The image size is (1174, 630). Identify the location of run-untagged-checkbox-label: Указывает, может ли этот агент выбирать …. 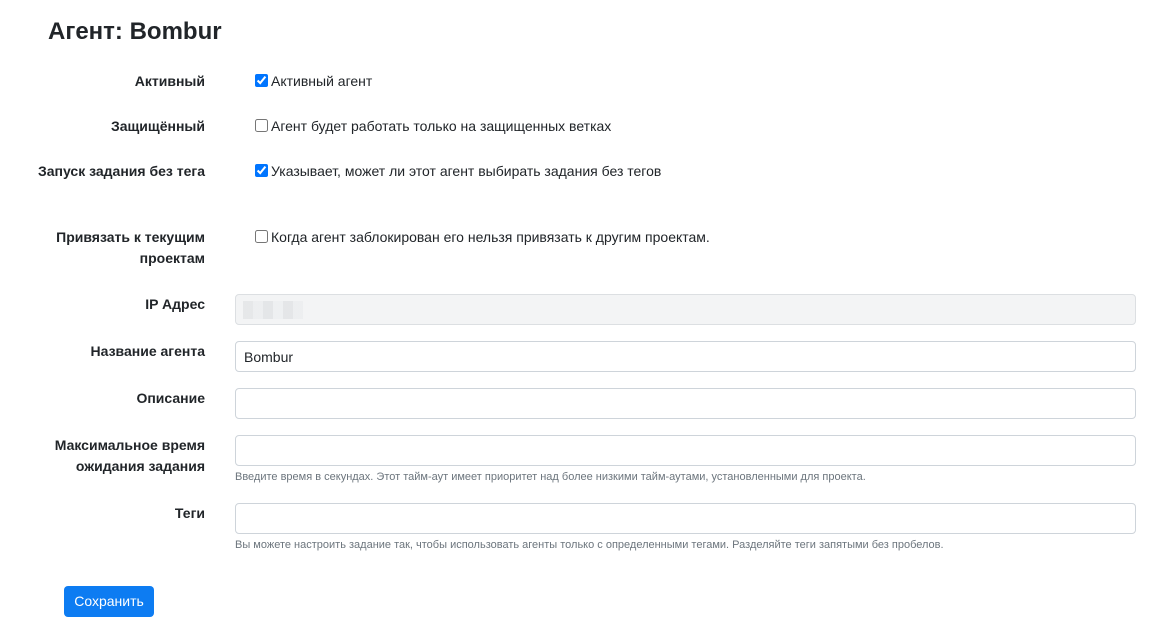
(458, 171).